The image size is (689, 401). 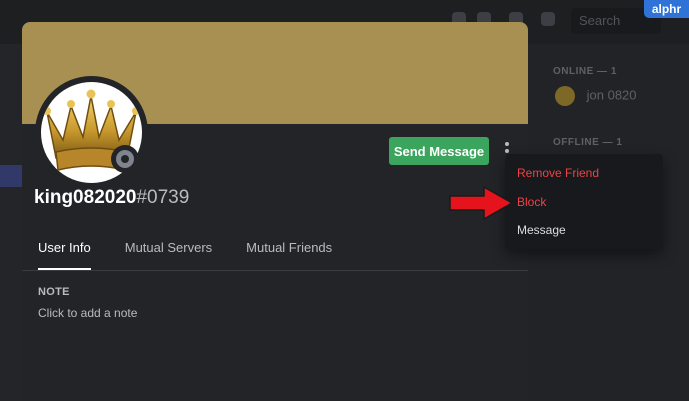 I want to click on offline-section-header: OFFLINE — 1, so click(x=588, y=142).